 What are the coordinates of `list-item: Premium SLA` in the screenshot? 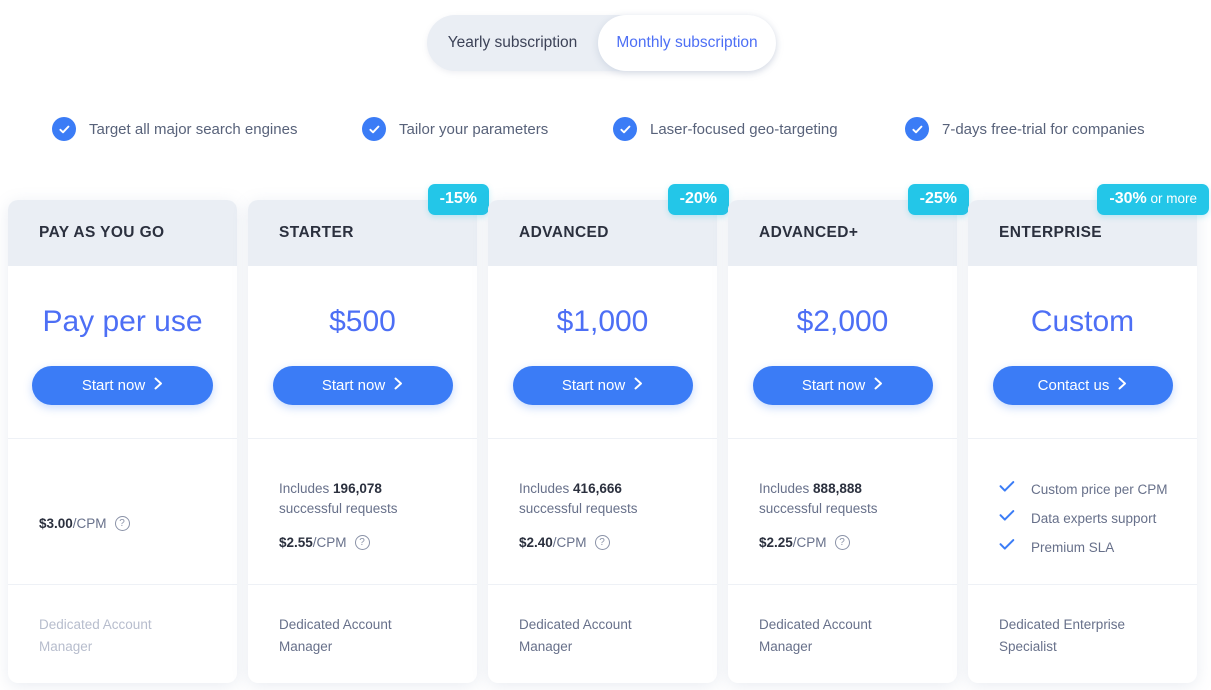 It's located at (1098, 547).